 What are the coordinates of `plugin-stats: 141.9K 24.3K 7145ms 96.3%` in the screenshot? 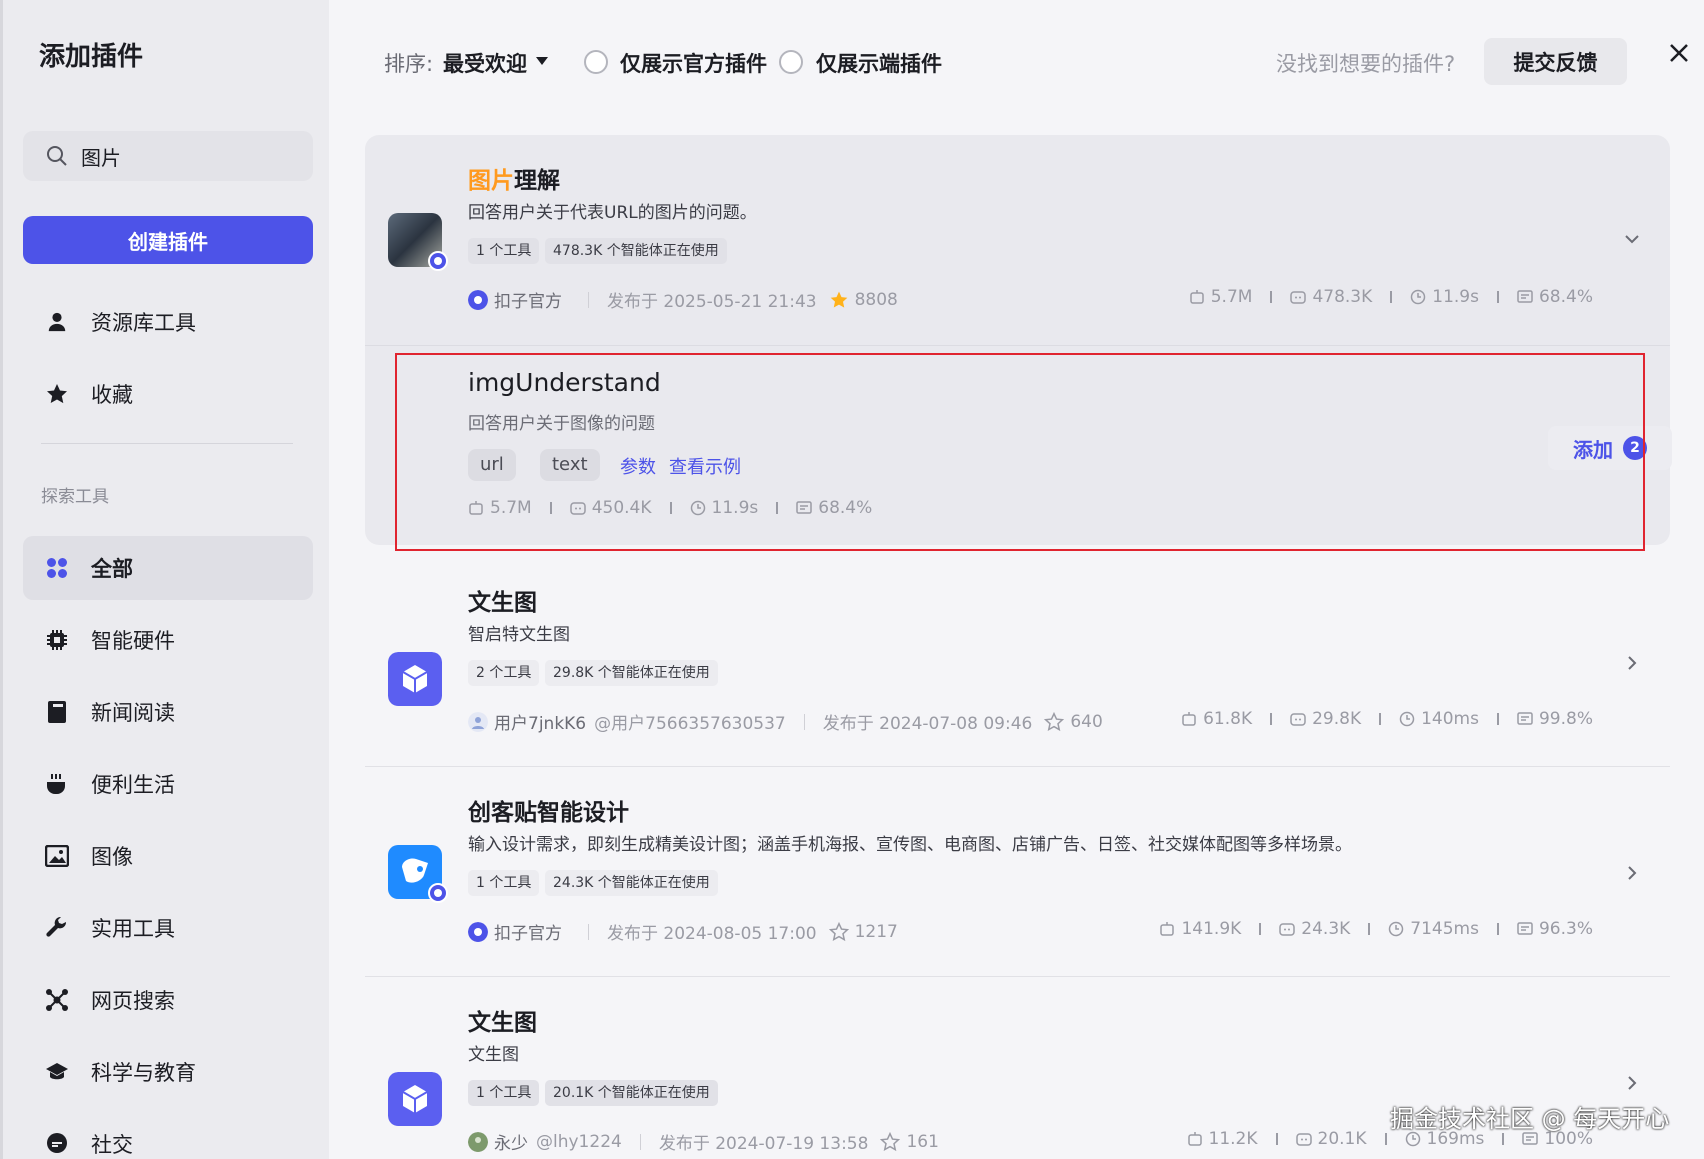 It's located at (1376, 929).